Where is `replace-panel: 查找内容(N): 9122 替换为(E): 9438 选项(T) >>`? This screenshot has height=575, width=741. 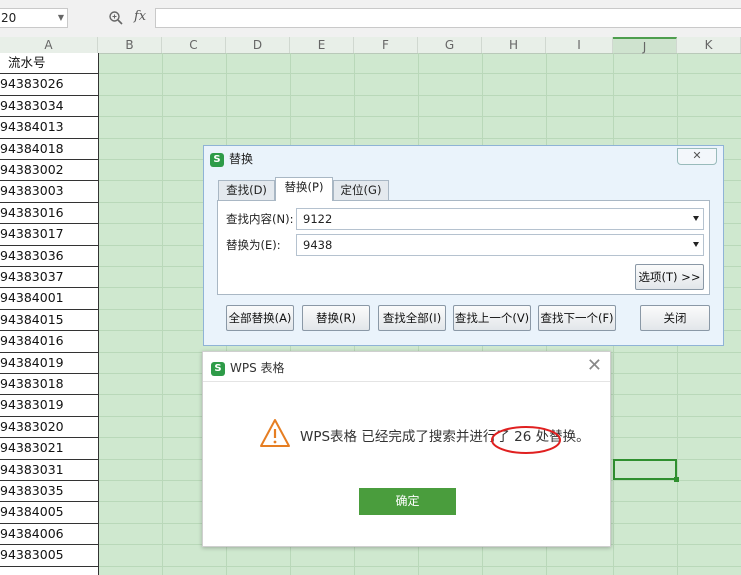 replace-panel: 查找内容(N): 9122 替换为(E): 9438 选项(T) >> is located at coordinates (463, 247).